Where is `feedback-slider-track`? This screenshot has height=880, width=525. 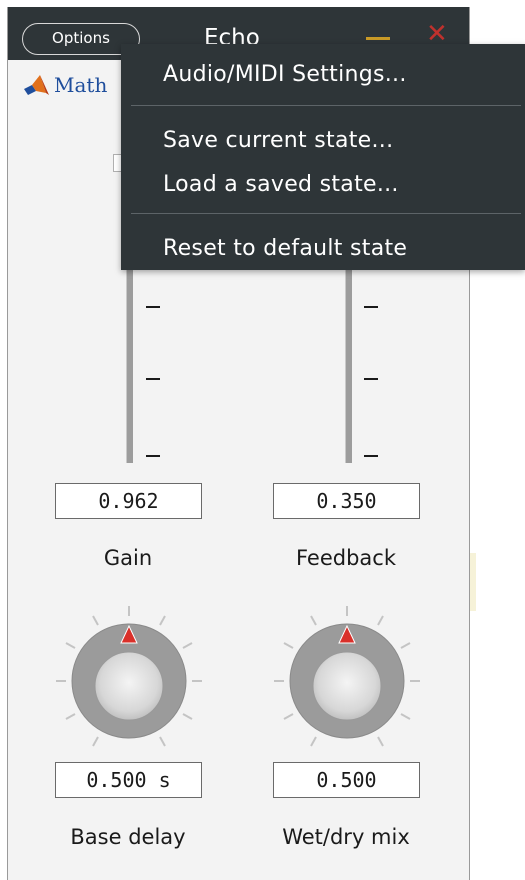 feedback-slider-track is located at coordinates (348, 366).